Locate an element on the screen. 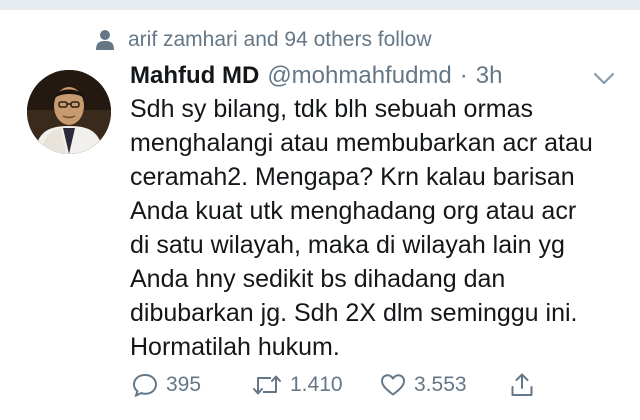 This screenshot has width=640, height=420. action-bar: 395 1.410 3.553 is located at coordinates (333, 385).